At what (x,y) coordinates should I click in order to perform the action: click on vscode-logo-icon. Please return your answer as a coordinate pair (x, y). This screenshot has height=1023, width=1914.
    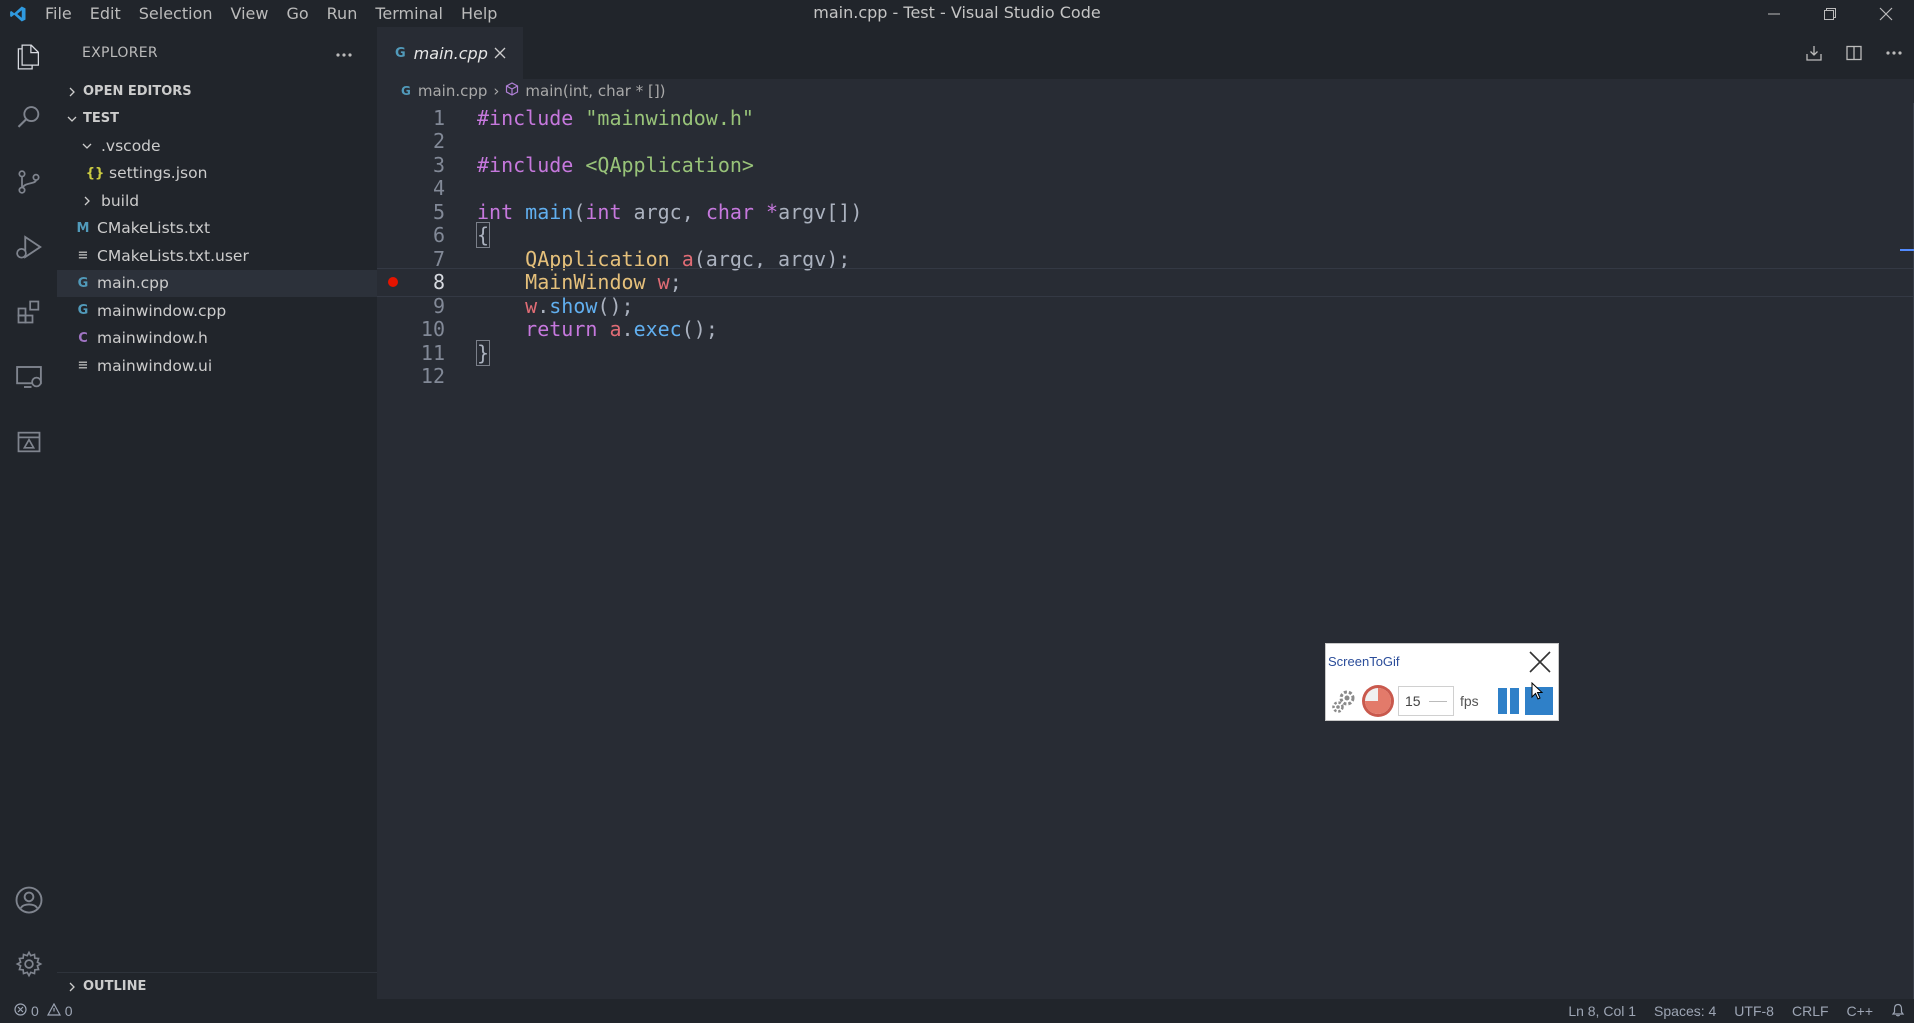
    Looking at the image, I should click on (18, 13).